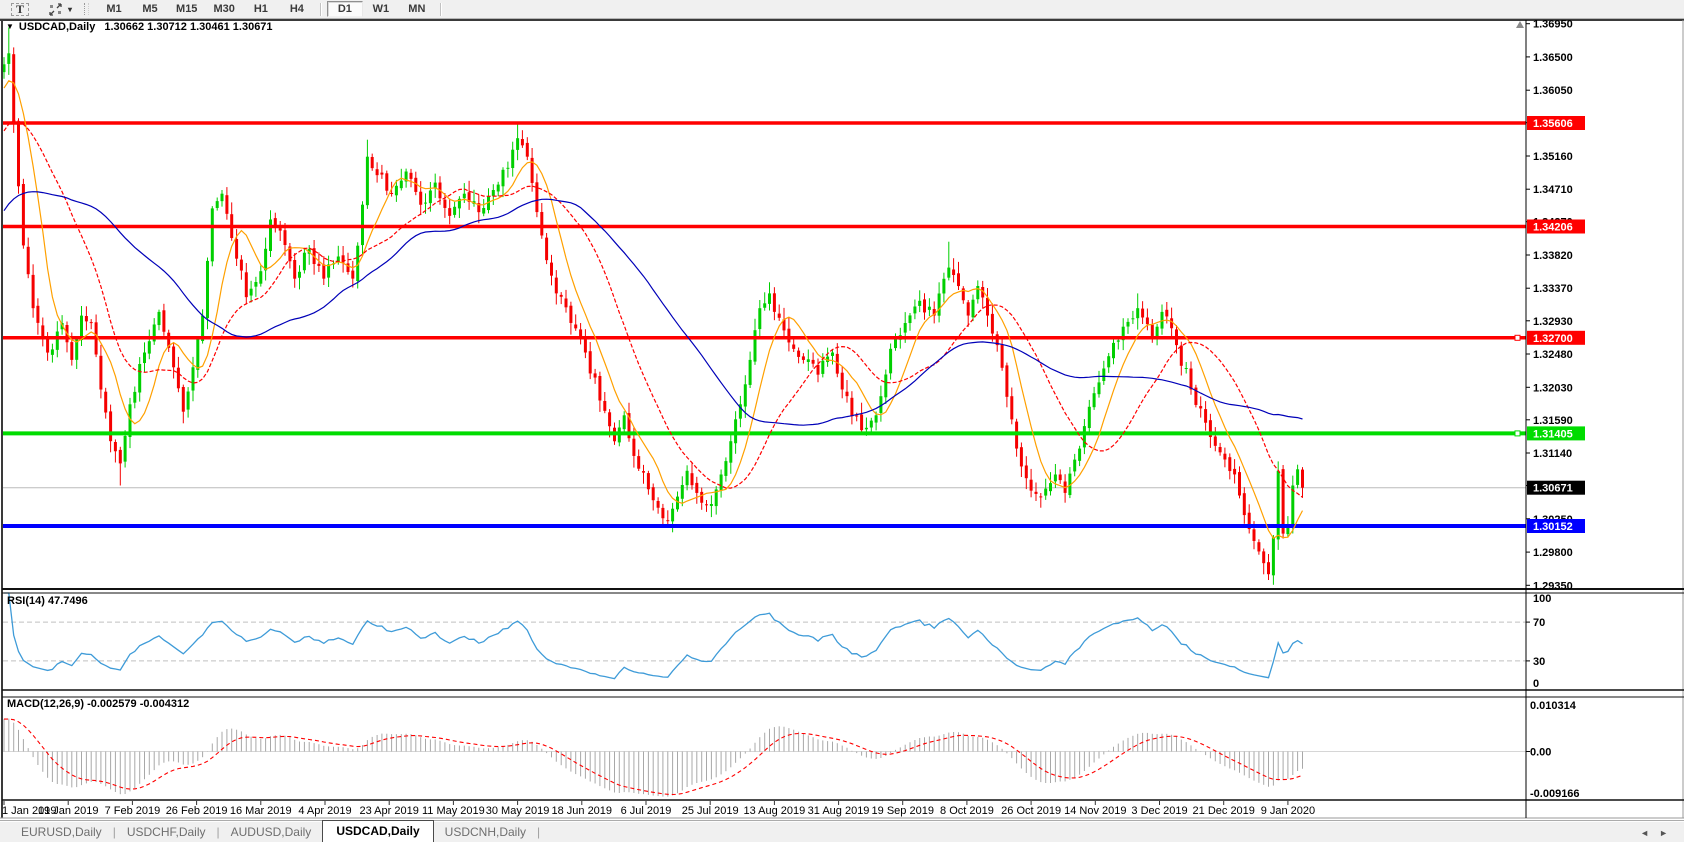 The image size is (1684, 842). What do you see at coordinates (133, 811) in the screenshot?
I see `svg-text: 7 Feb 2019` at bounding box center [133, 811].